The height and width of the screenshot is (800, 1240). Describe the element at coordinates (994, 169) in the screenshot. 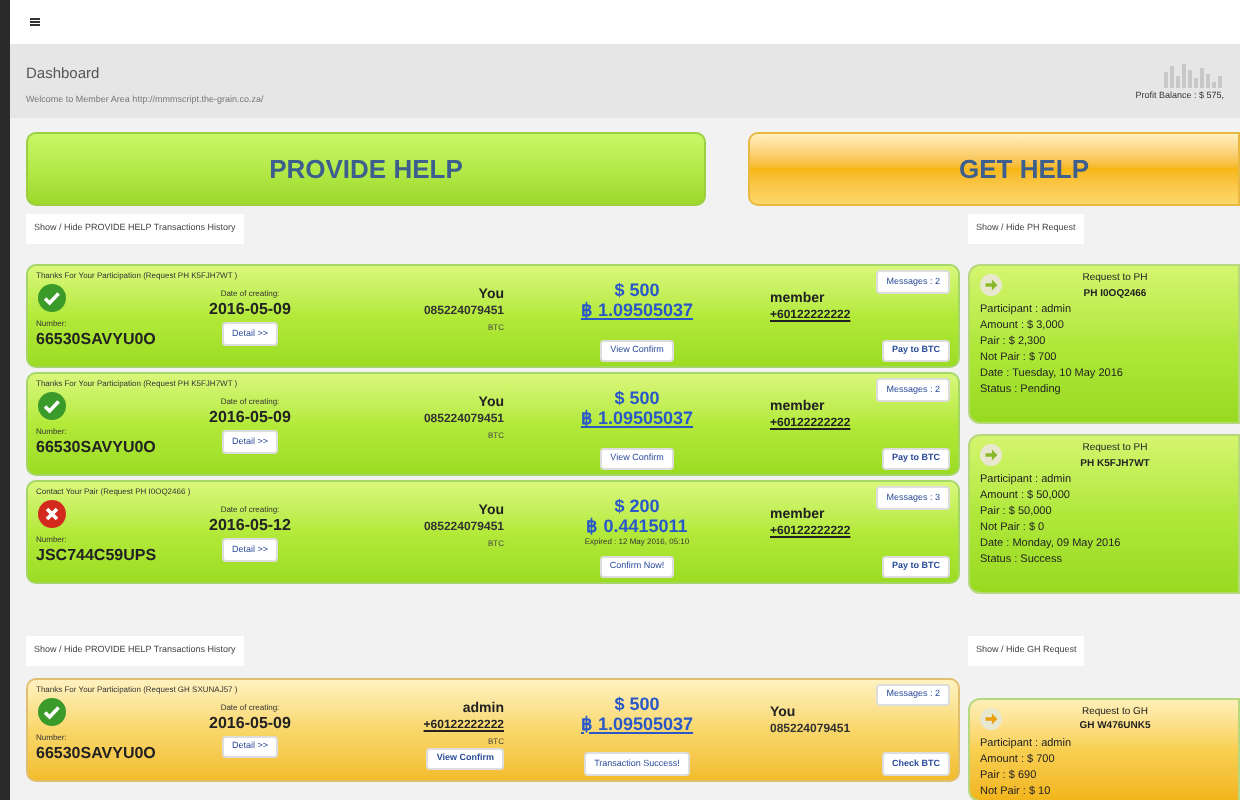

I see `get-help-button: GET HELP` at that location.